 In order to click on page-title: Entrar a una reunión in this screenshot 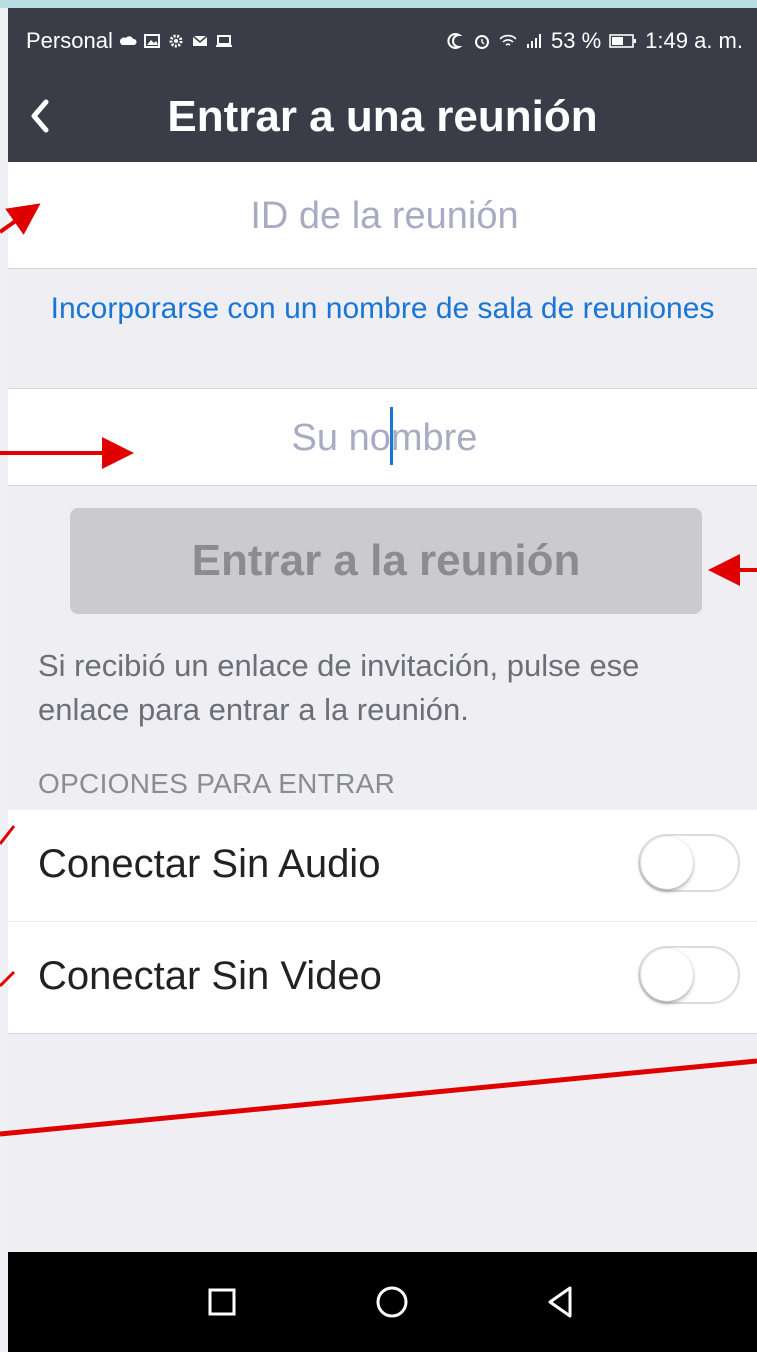, I will do `click(382, 116)`.